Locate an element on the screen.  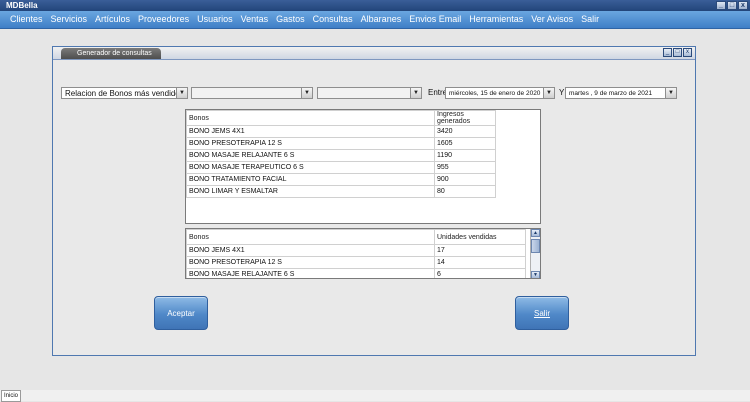
dialog-title: Generador de consultas is located at coordinates (111, 53).